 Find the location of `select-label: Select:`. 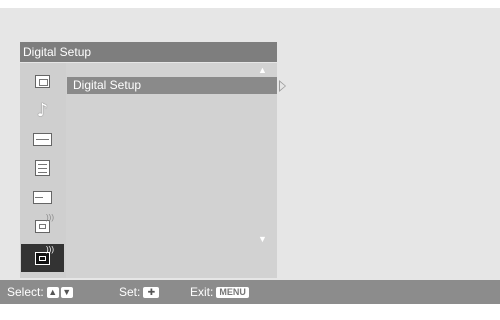

select-label: Select: is located at coordinates (25, 292).